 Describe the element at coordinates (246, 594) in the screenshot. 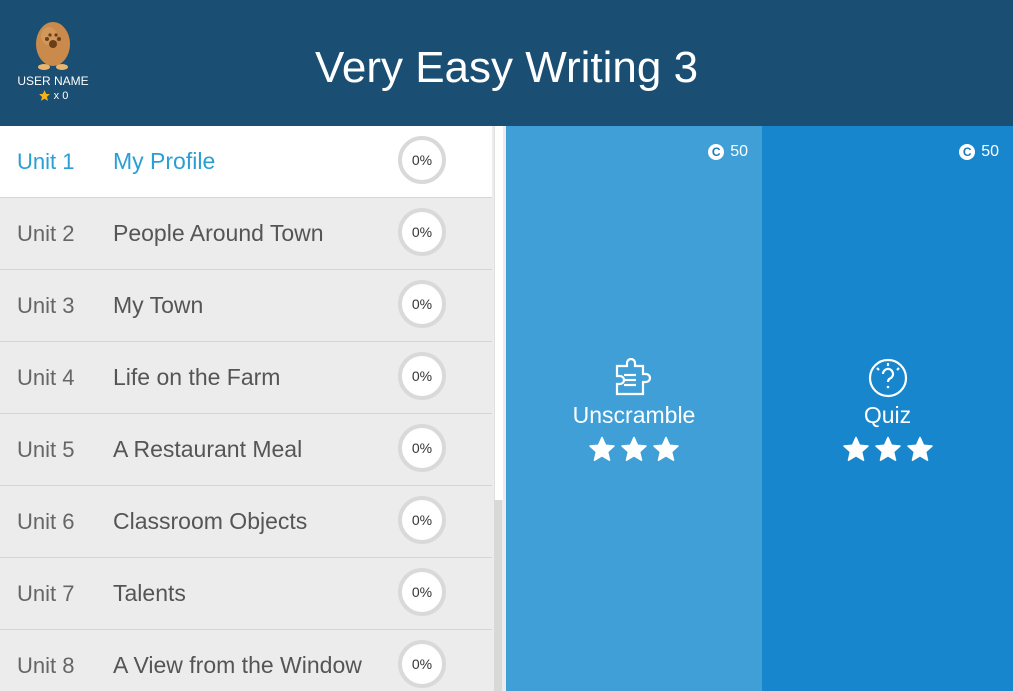

I see `unit-row-7: Unit 7 Talents 0%` at that location.